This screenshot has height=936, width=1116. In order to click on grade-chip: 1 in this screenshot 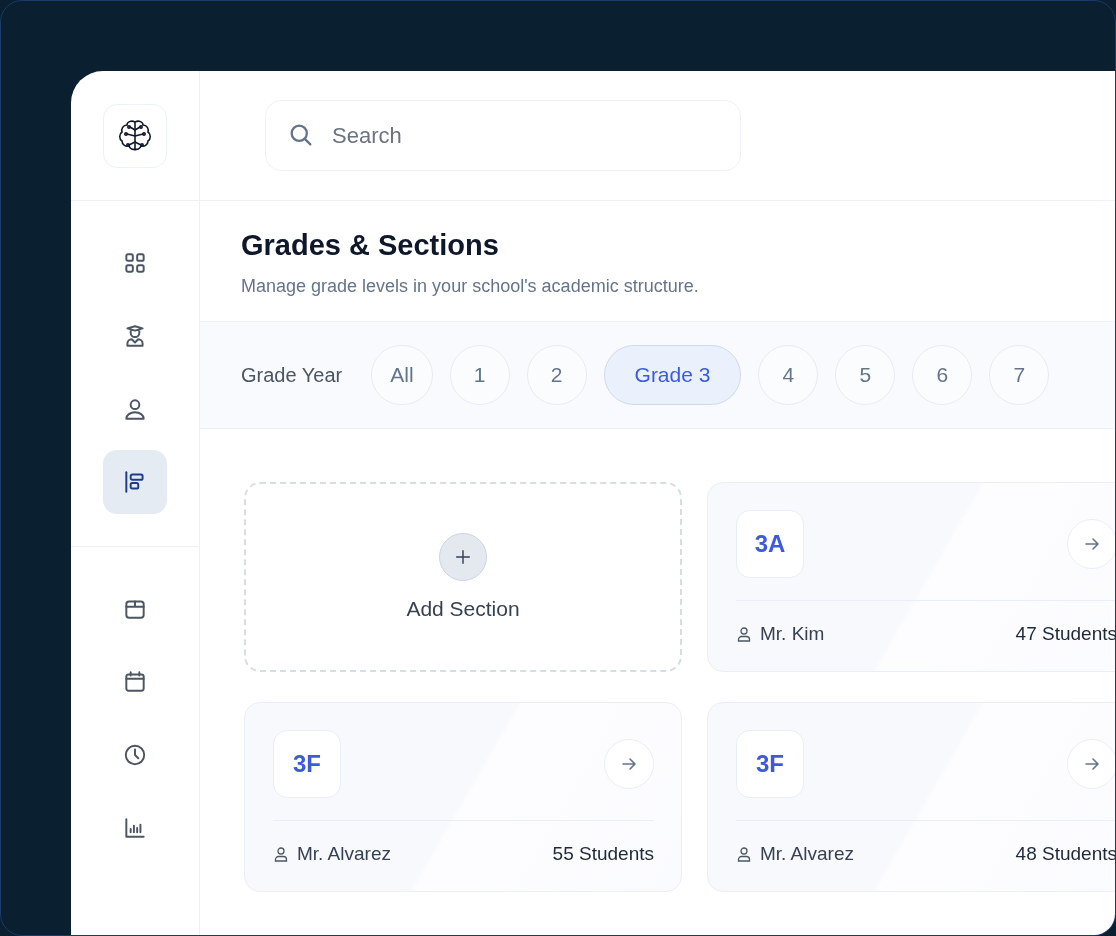, I will do `click(479, 375)`.